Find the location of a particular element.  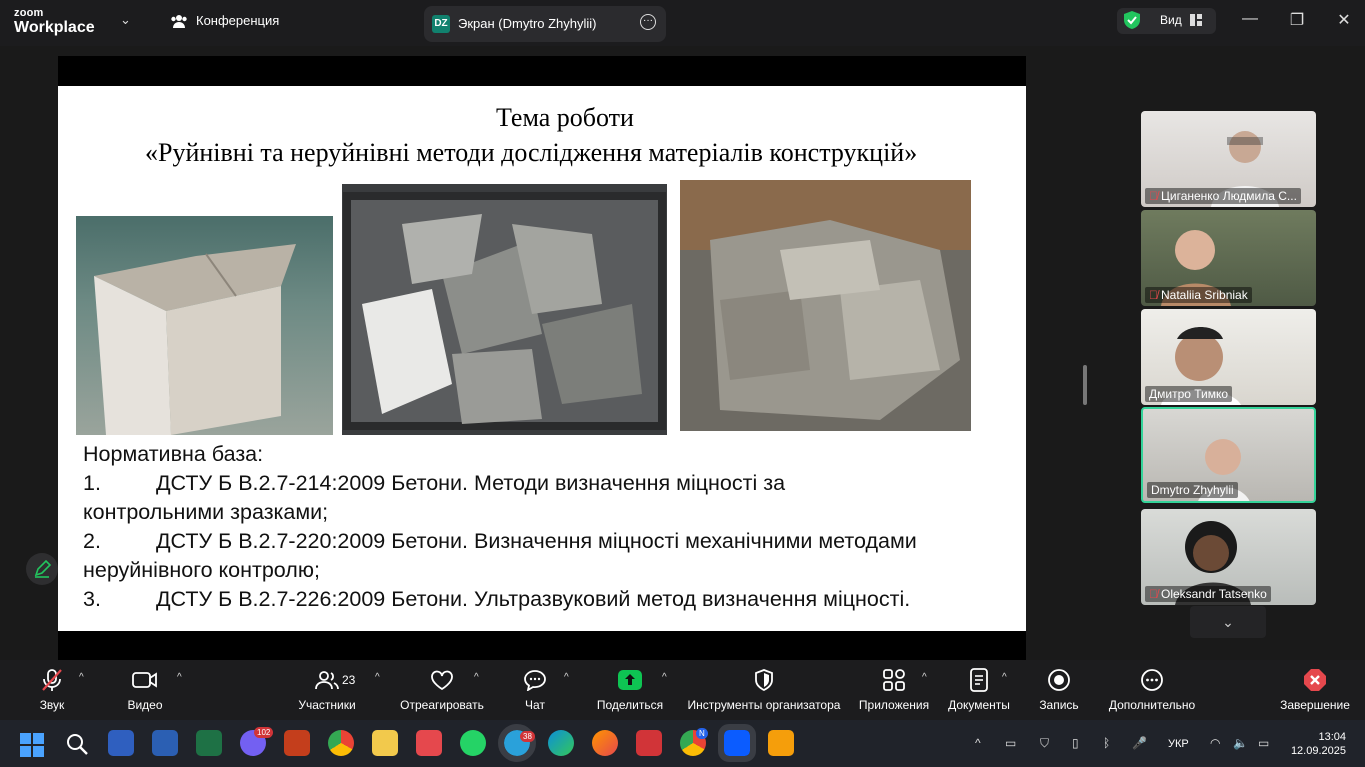

video-tile-active-speaker: Dmytro Zhyhylii is located at coordinates (1228, 455).